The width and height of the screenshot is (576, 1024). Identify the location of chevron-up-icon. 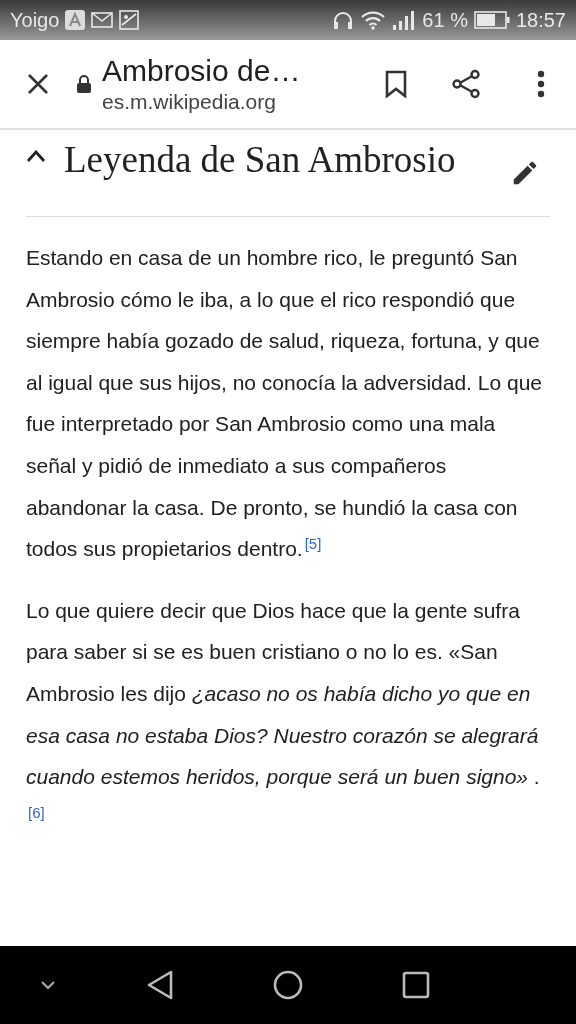
(36, 156).